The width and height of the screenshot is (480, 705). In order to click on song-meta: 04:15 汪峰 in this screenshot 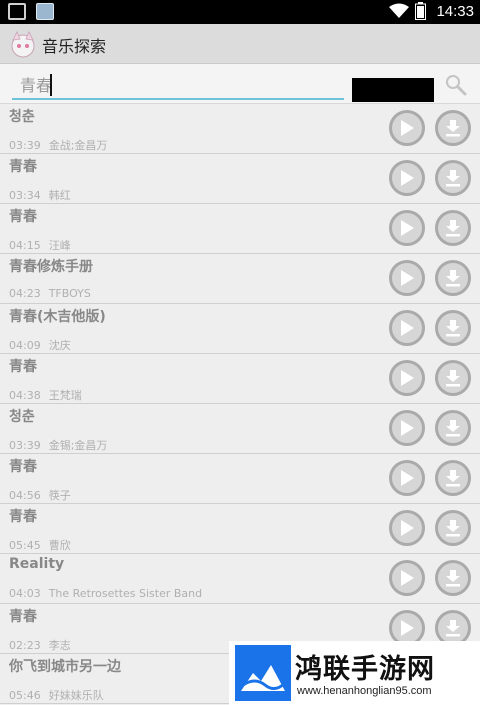, I will do `click(40, 245)`.